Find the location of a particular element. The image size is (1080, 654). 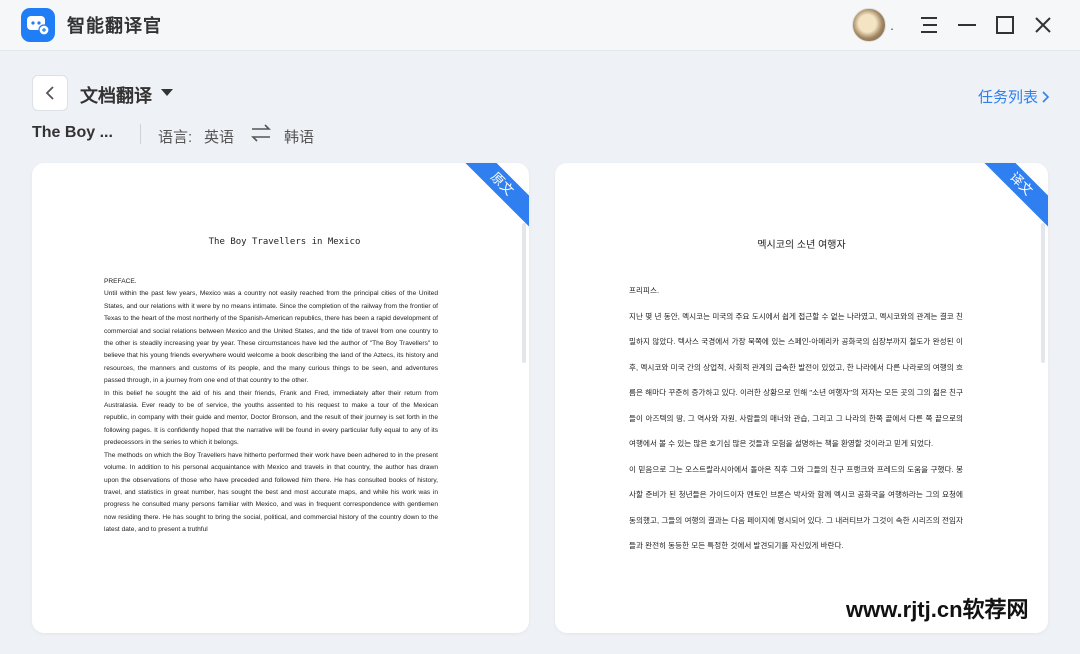

minimize-icon is located at coordinates (967, 25).